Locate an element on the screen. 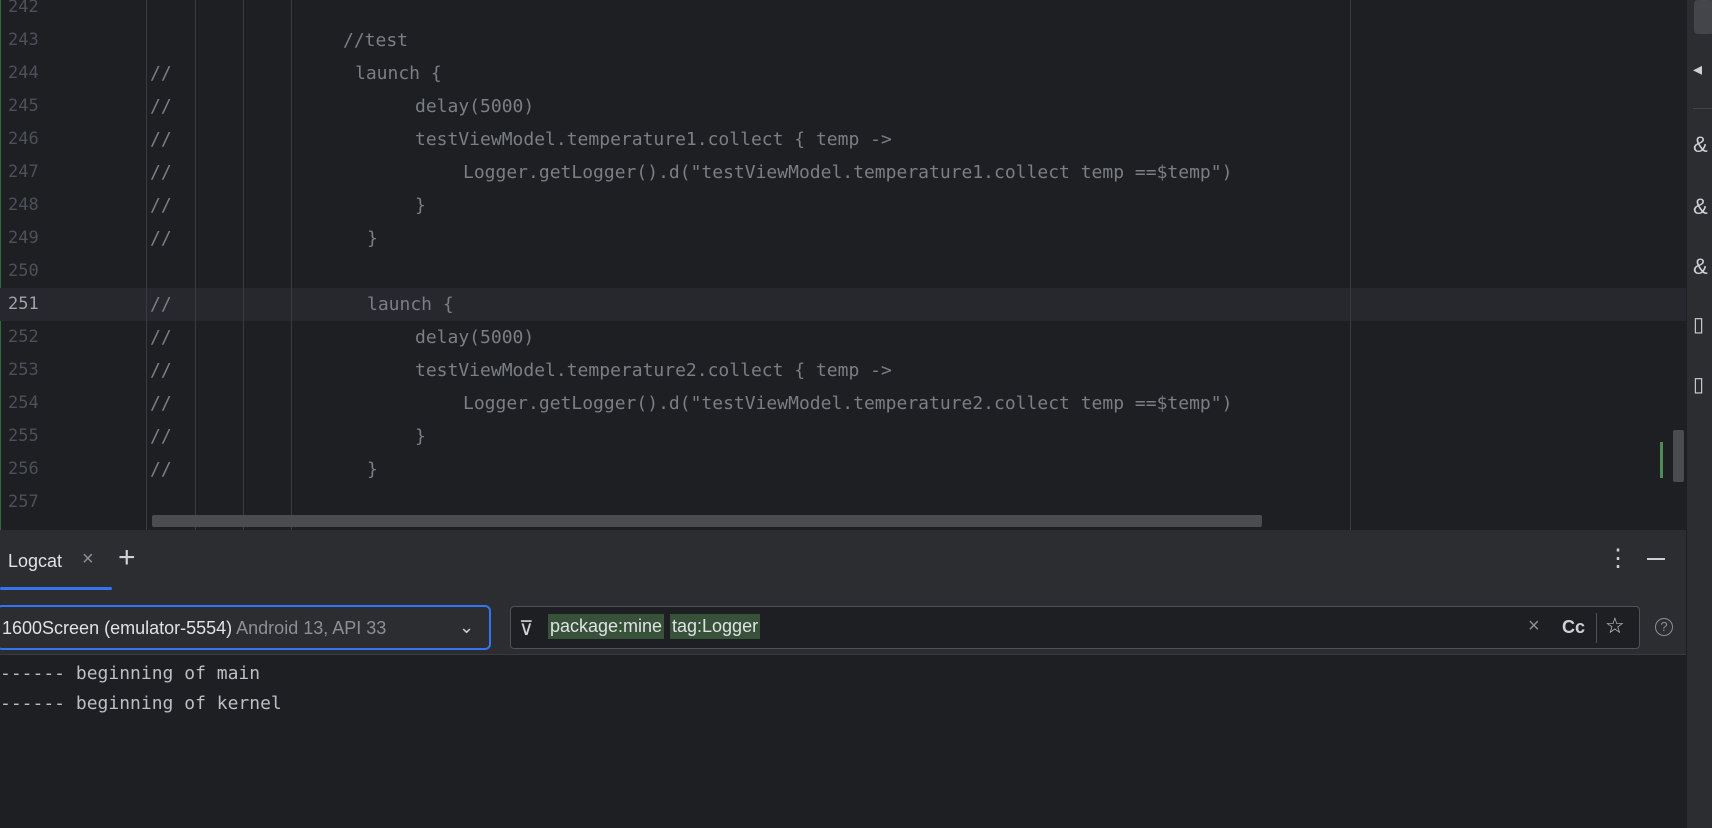 This screenshot has width=1712, height=828. tool-window-tabbar: Logcat × + ⋮ is located at coordinates (843, 560).